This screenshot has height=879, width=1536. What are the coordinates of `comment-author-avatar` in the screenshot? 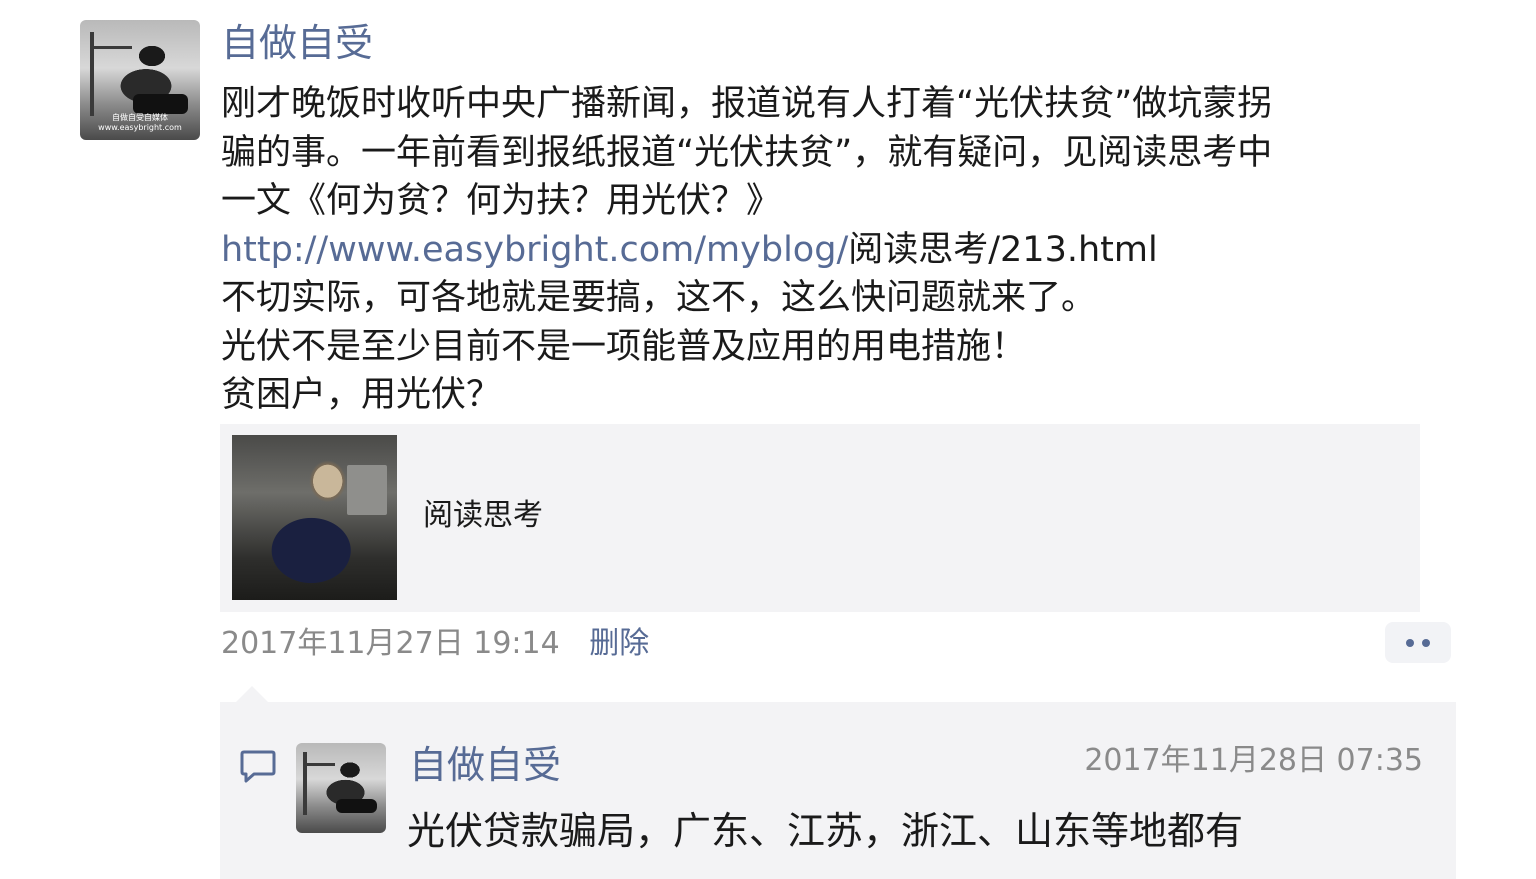 It's located at (341, 788).